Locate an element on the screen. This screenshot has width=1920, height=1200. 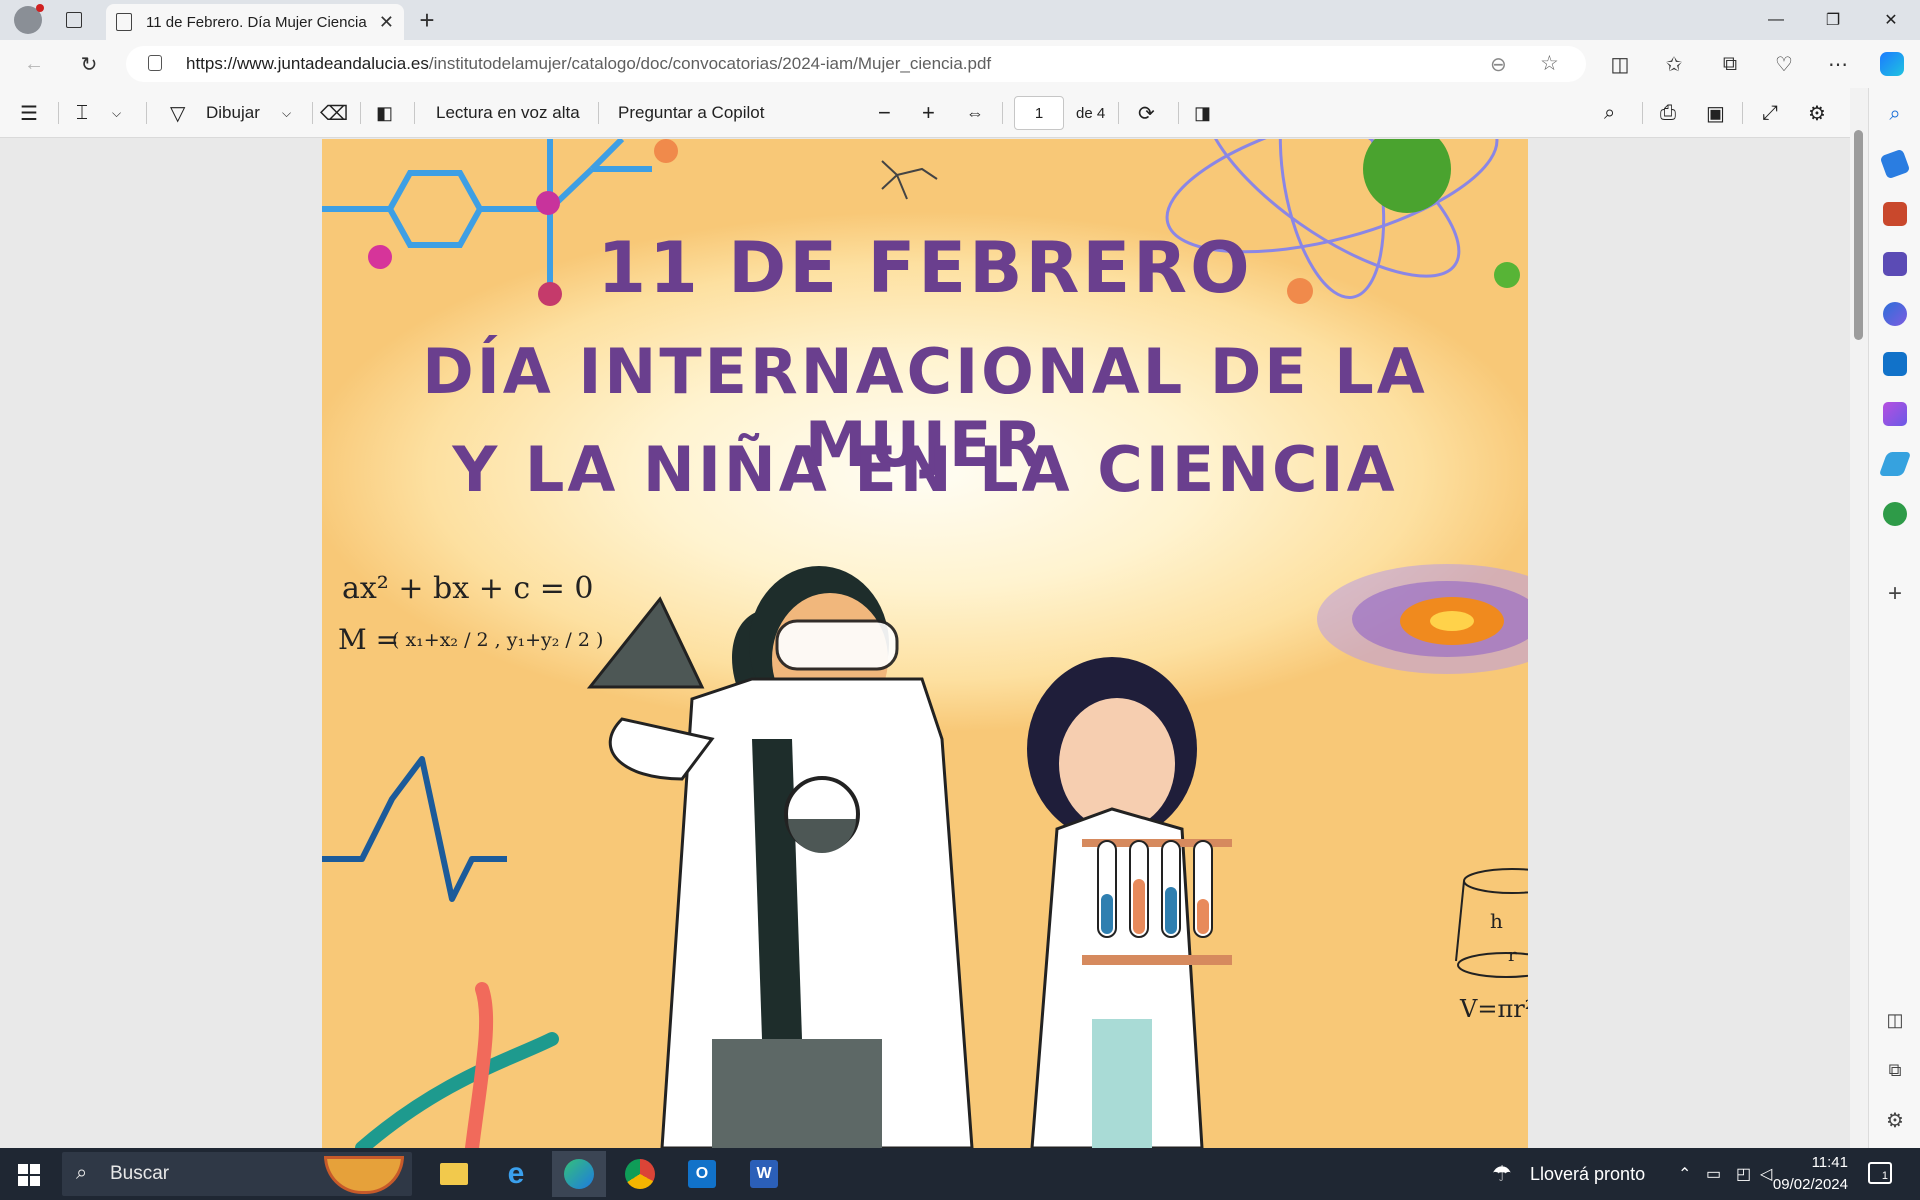
girl-scientist-figure is located at coordinates (1129, 902).